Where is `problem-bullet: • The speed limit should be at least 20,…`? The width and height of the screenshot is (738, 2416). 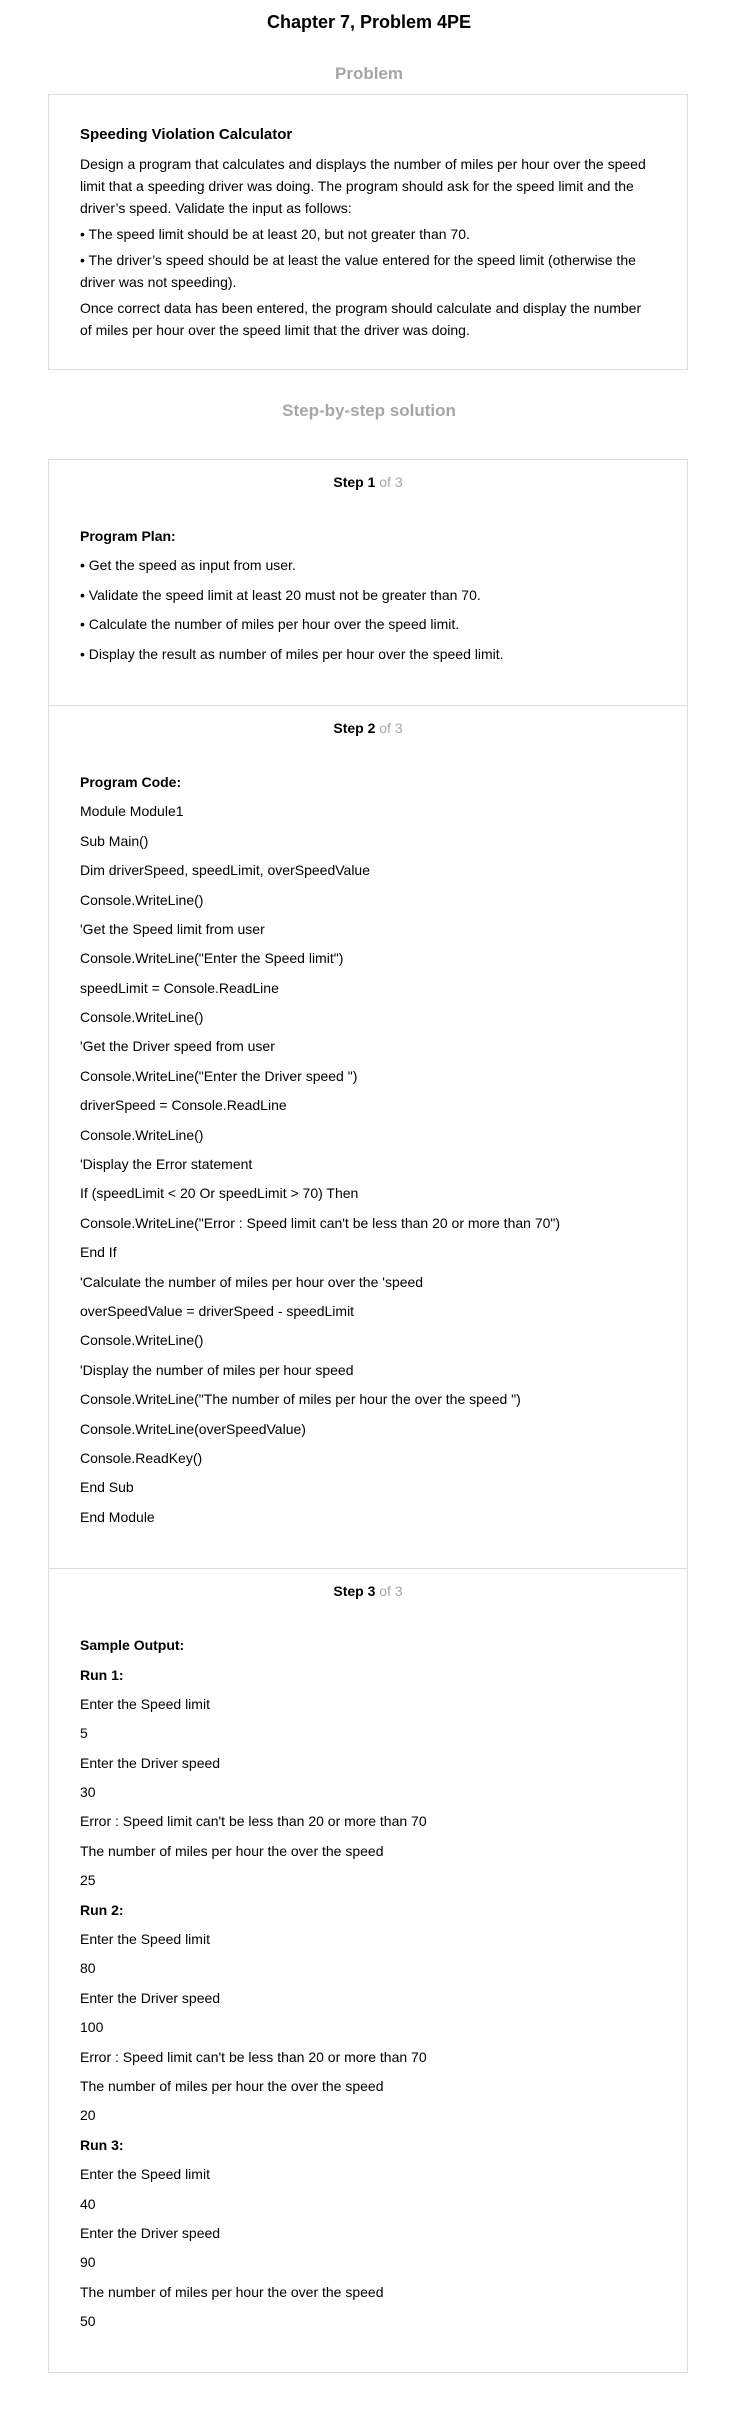 problem-bullet: • The speed limit should be at least 20,… is located at coordinates (275, 234).